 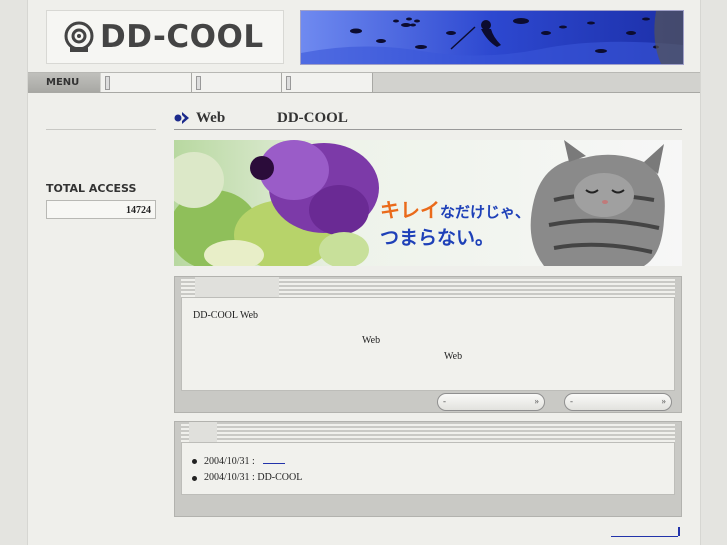 I want to click on news-panel: 2004/10/31 : 2004/10/31 : DD-COOL, so click(x=428, y=469).